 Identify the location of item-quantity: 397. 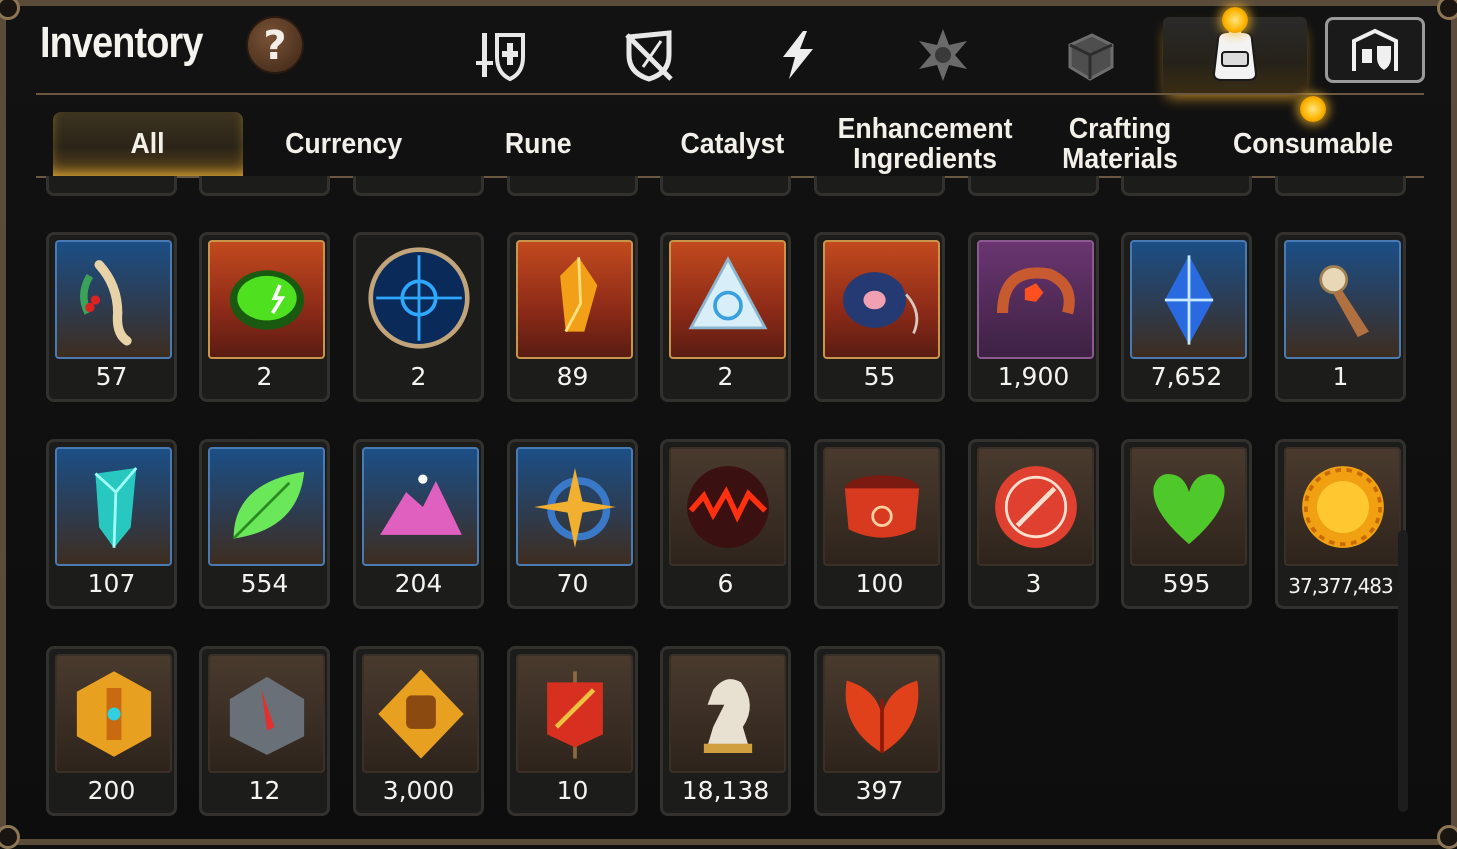
(879, 790).